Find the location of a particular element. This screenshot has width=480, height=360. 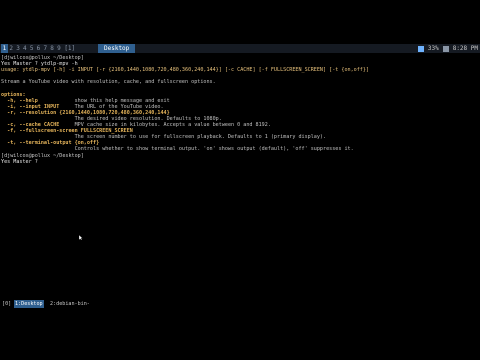

workspace-list: 1 2 3 4 5 6 7 8 9 [1] is located at coordinates (38, 48).